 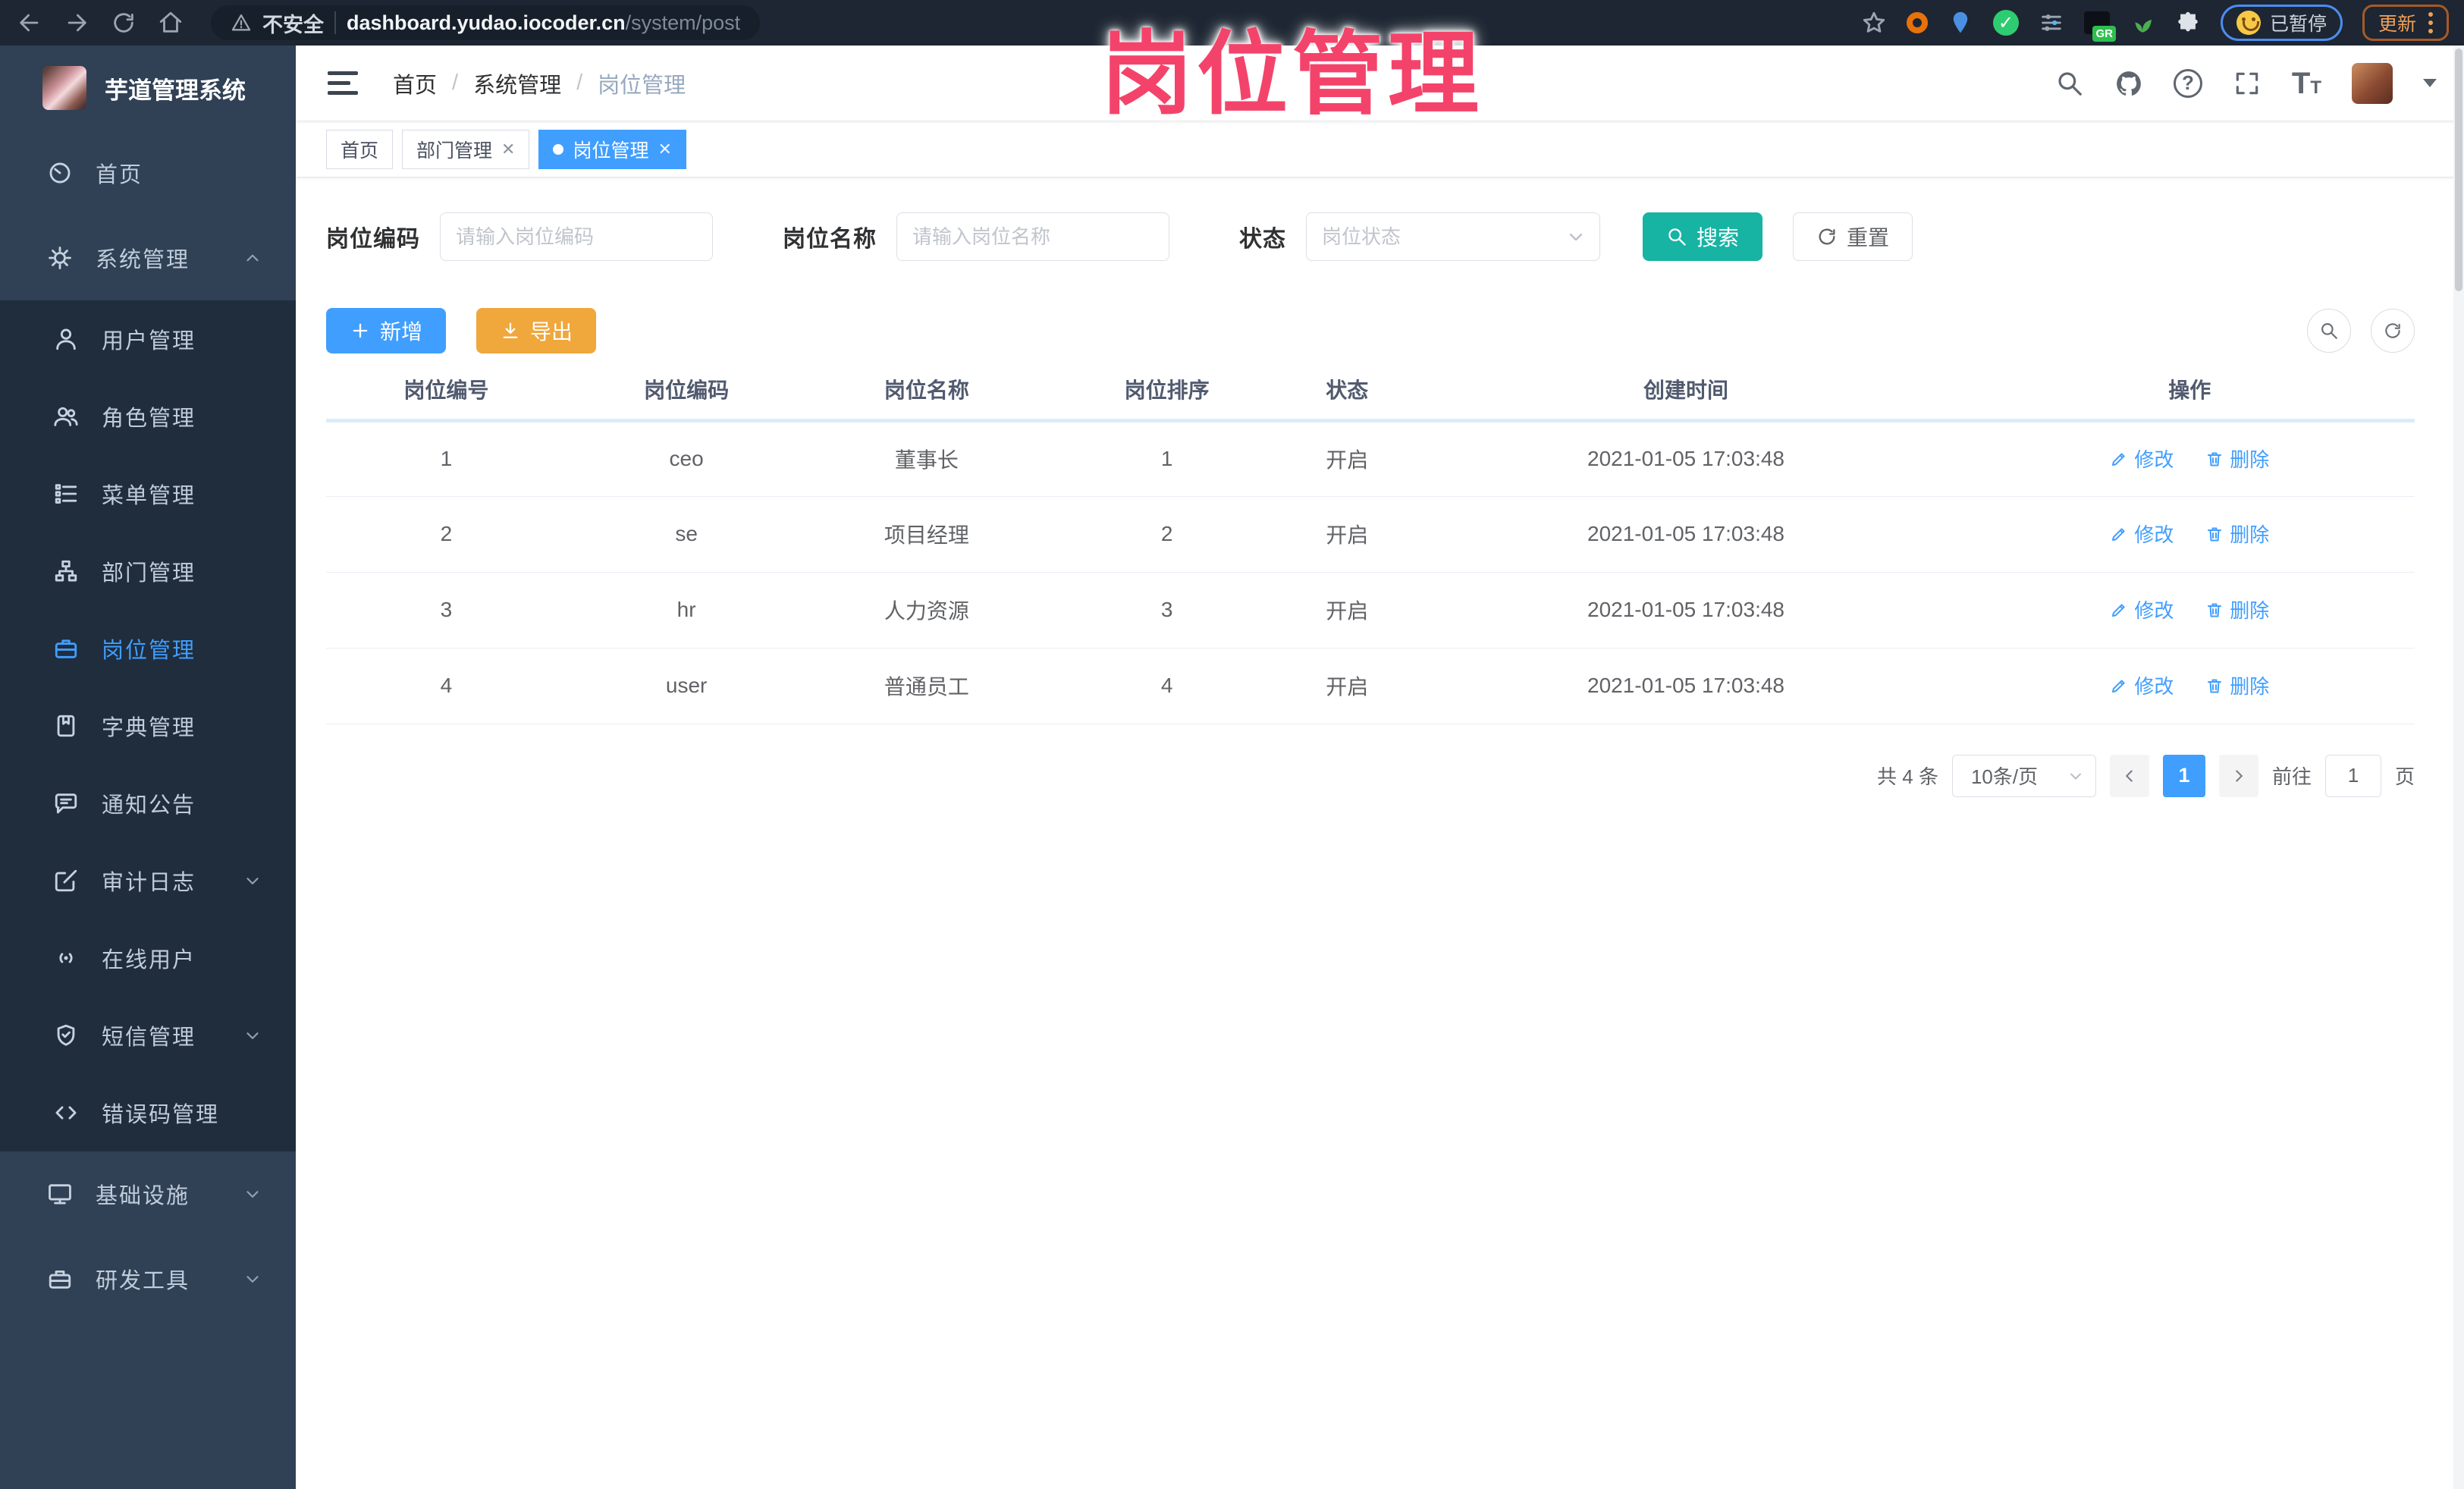 I want to click on search-button: 搜索, so click(x=1703, y=236).